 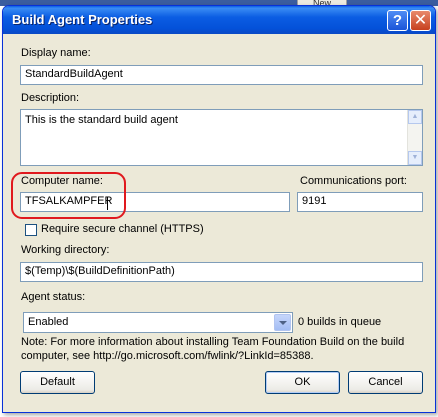 I want to click on communications-port-field: 9191, so click(x=360, y=202).